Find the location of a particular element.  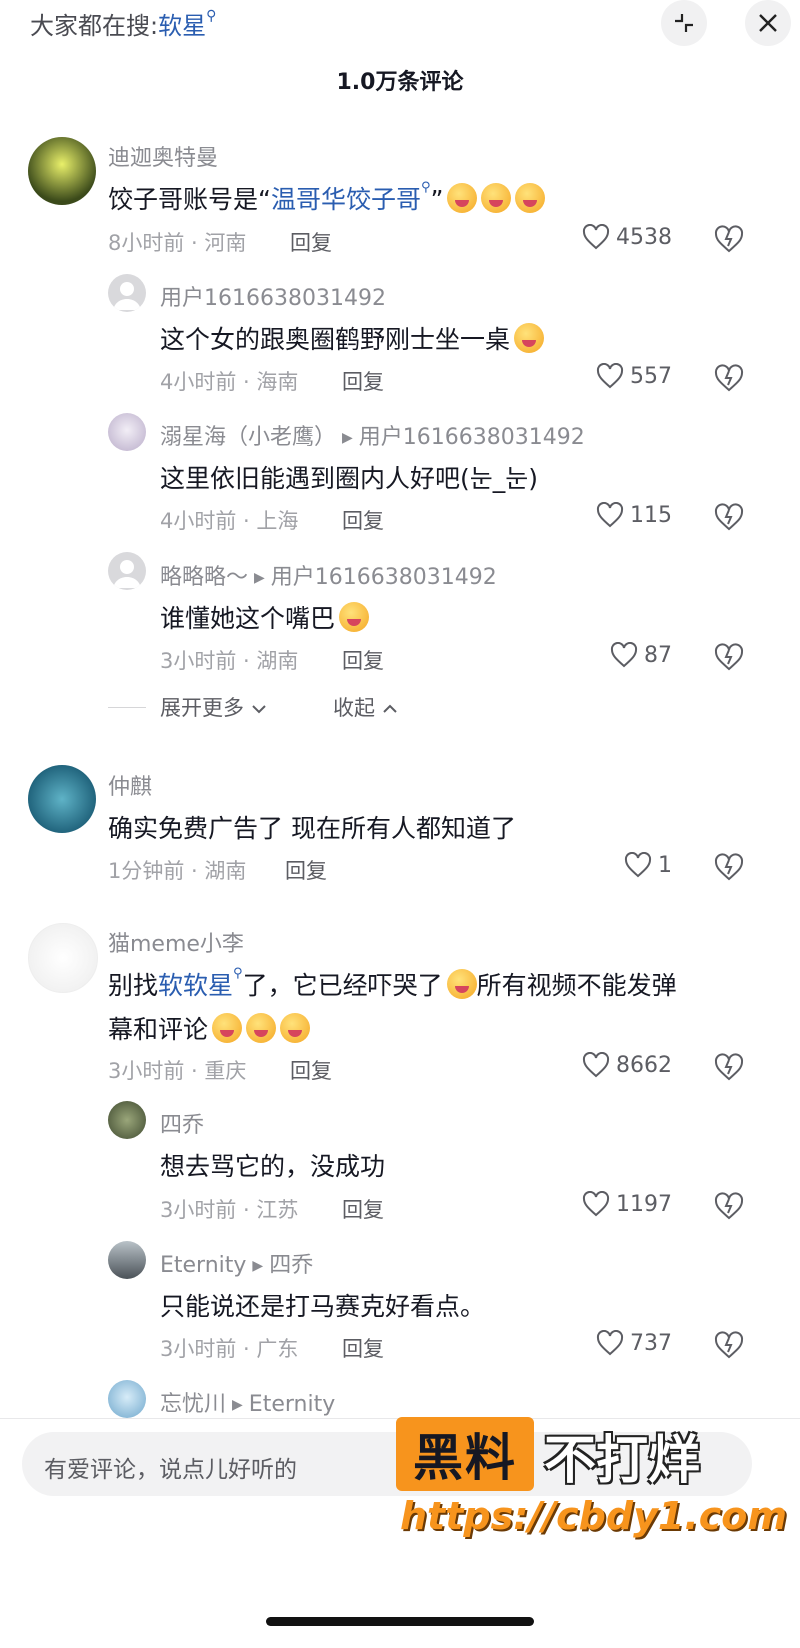

like-count: 8662 is located at coordinates (644, 1065).